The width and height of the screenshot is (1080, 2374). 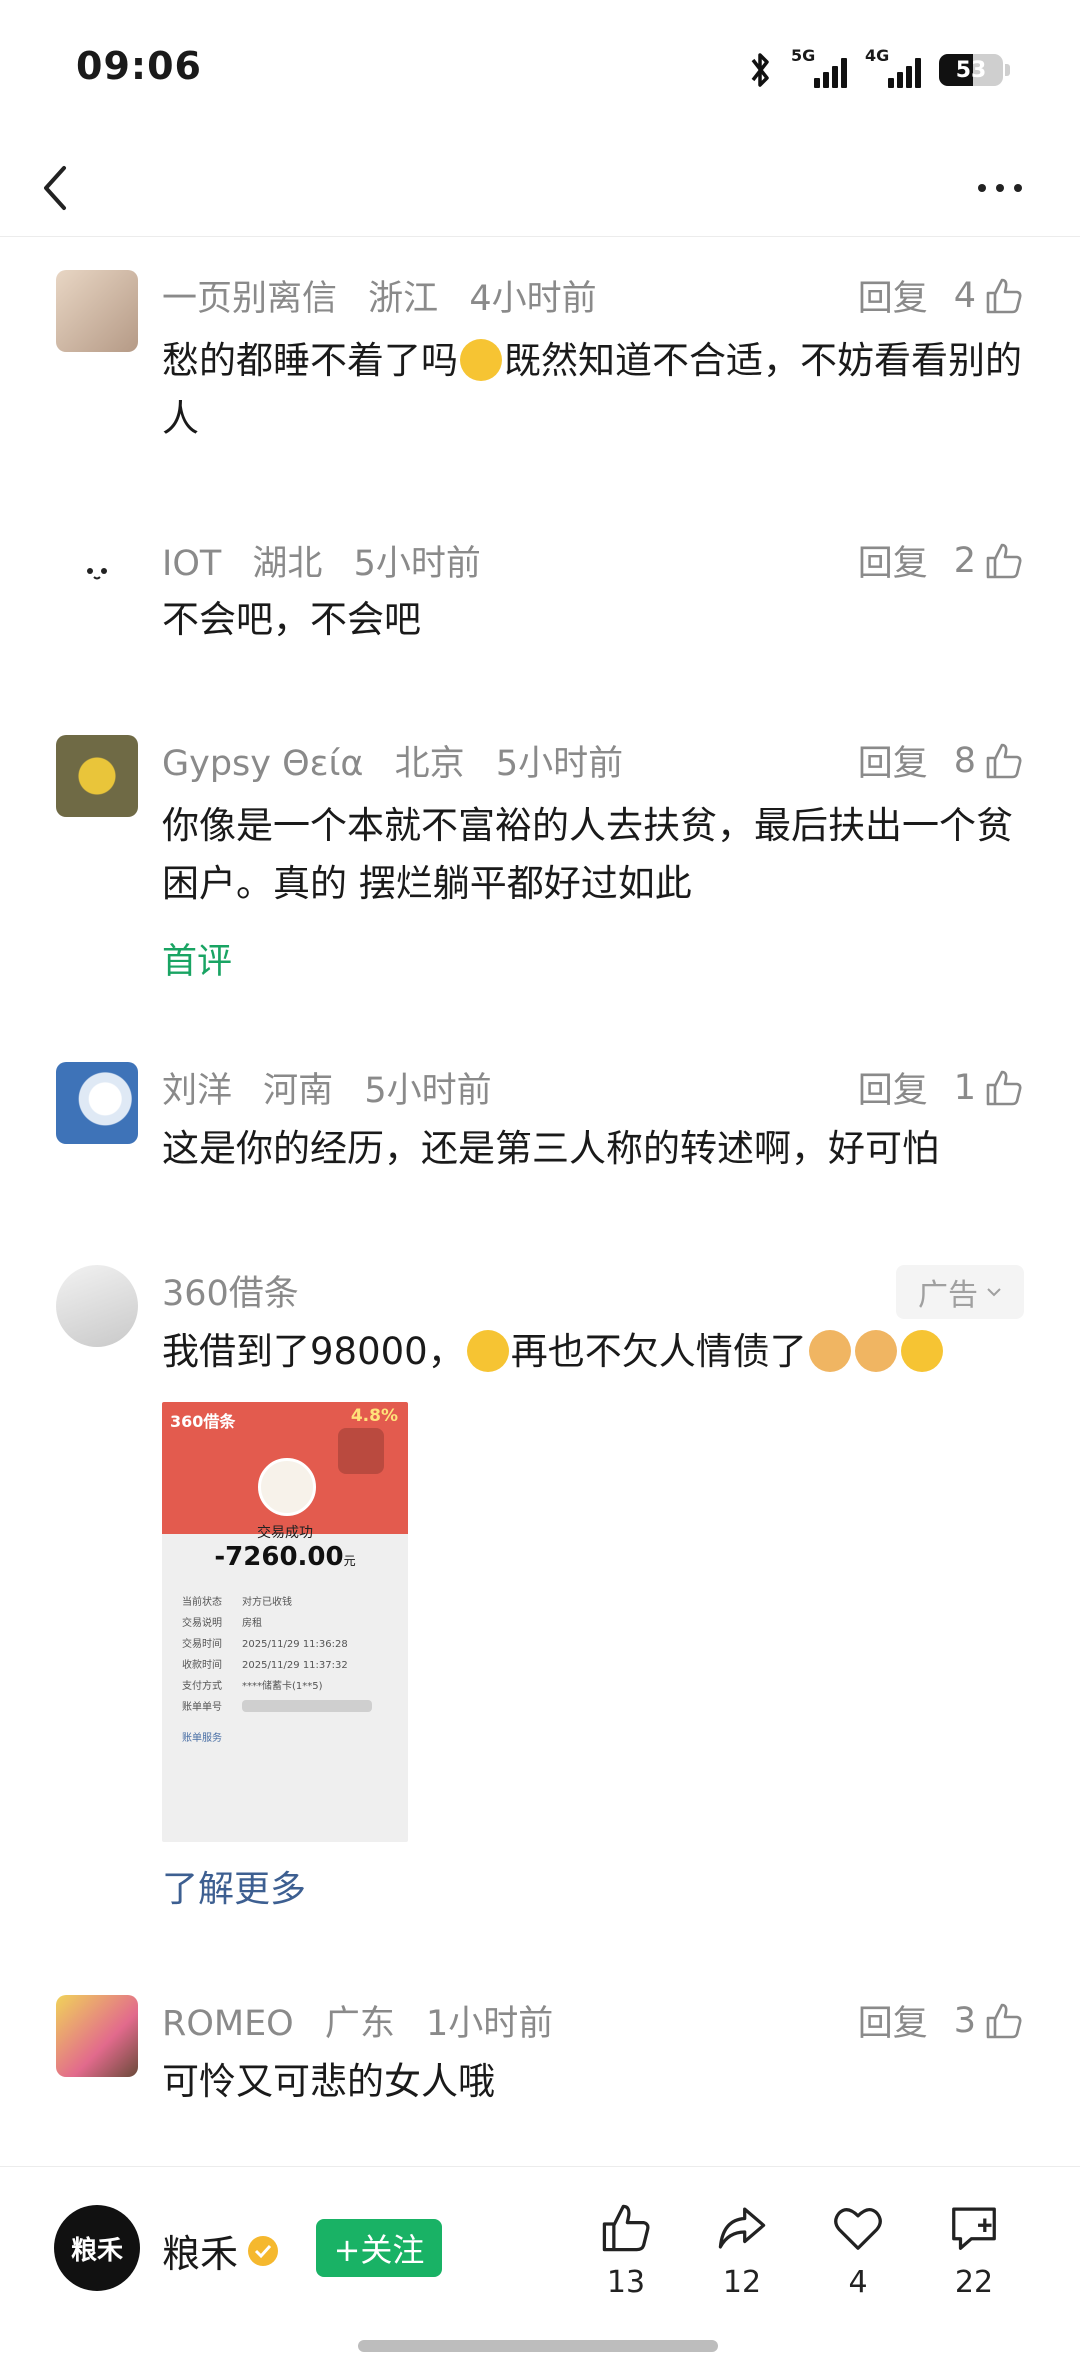 I want to click on exit-icon, so click(x=361, y=1451).